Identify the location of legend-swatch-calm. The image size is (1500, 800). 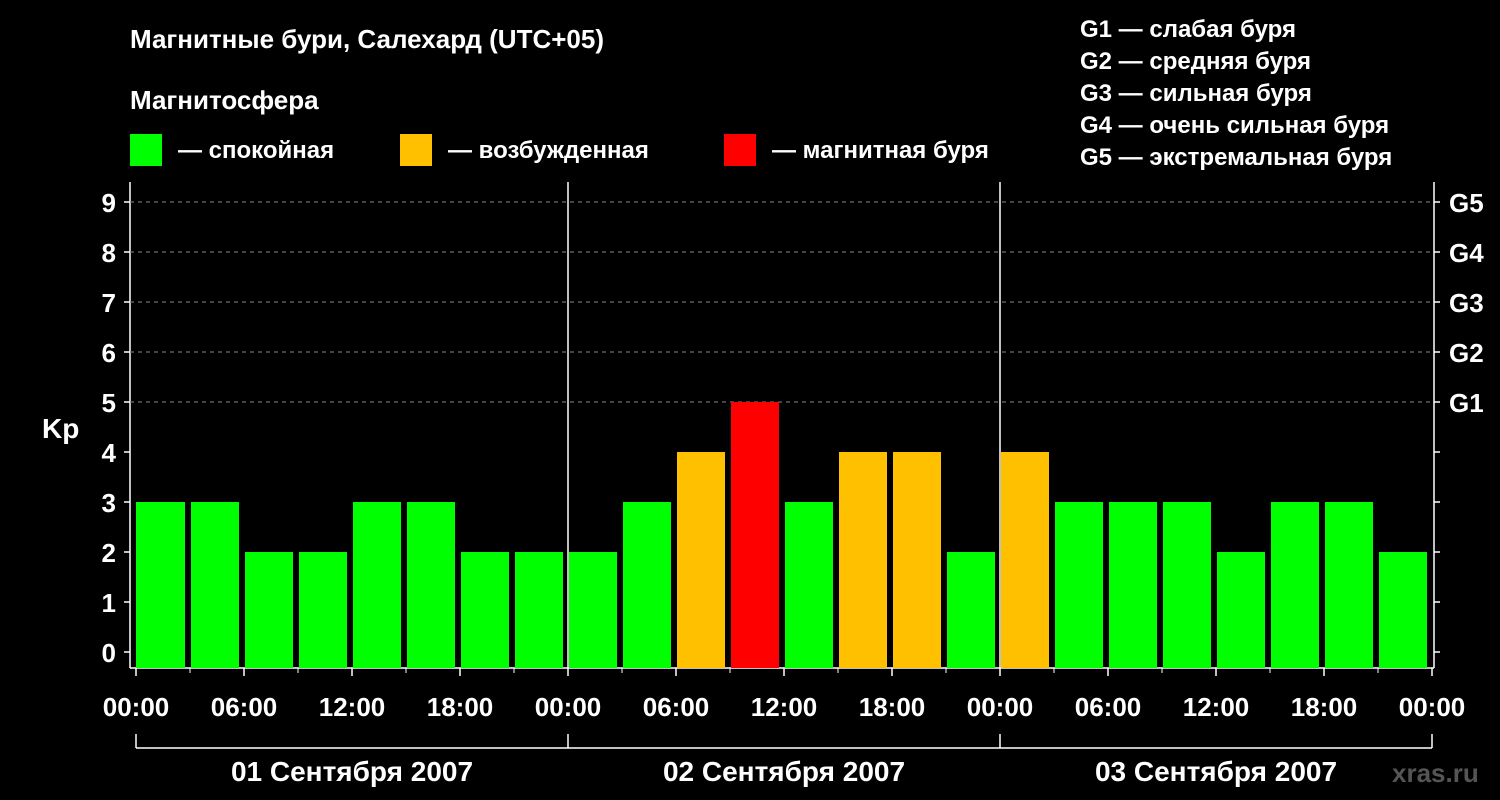
(146, 150).